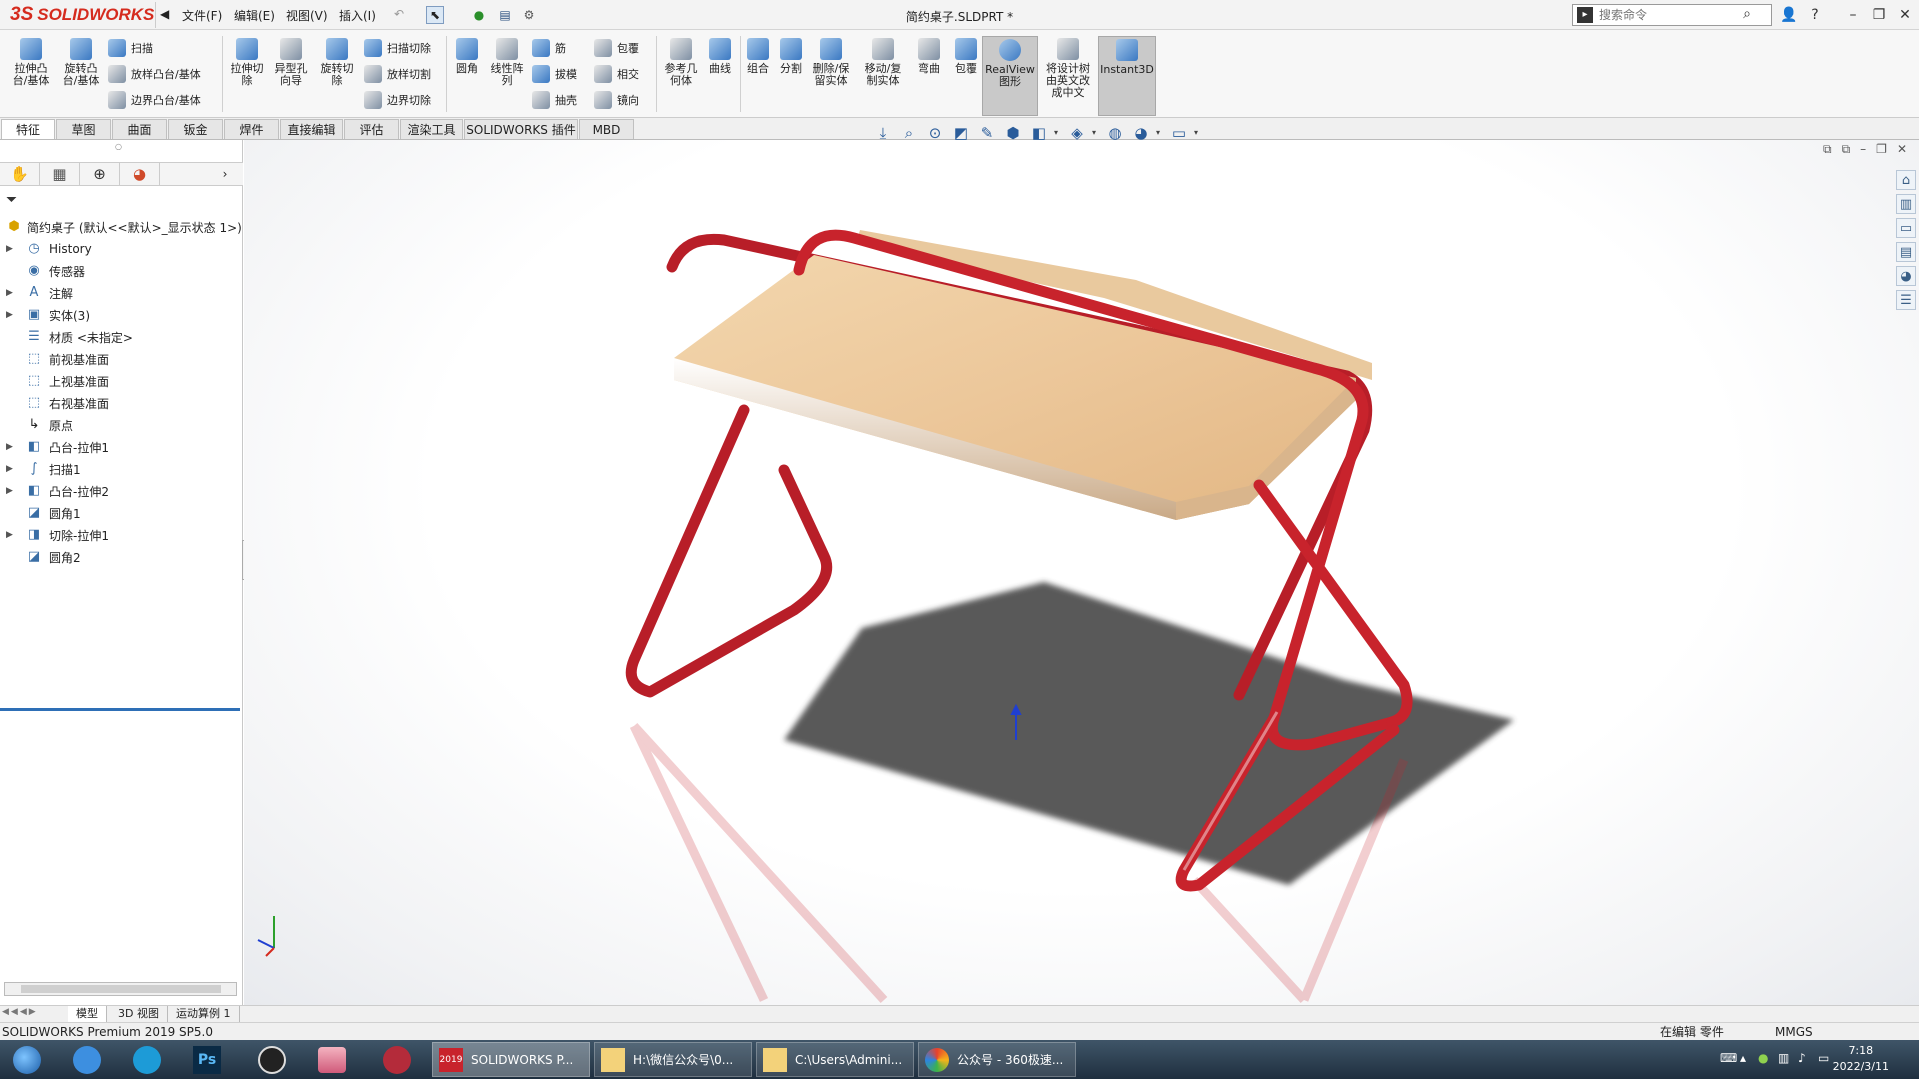  Describe the element at coordinates (616, 100) in the screenshot. I see `mirror-button: 镜向` at that location.